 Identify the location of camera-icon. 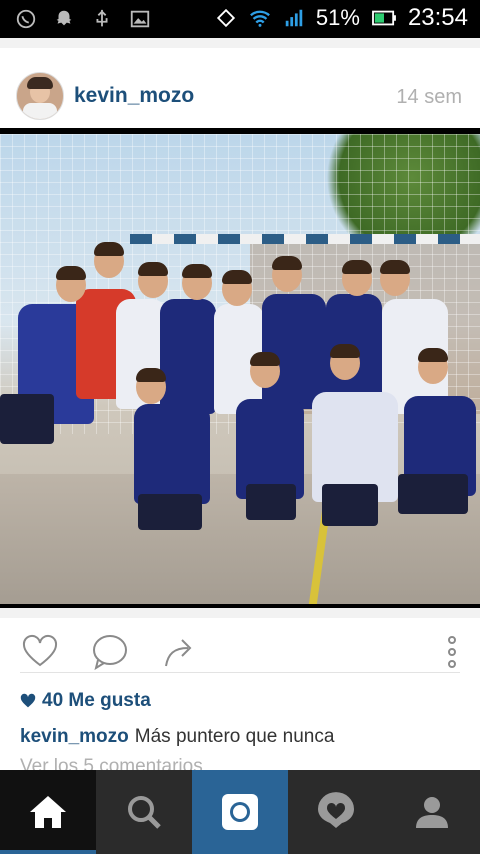
(240, 812).